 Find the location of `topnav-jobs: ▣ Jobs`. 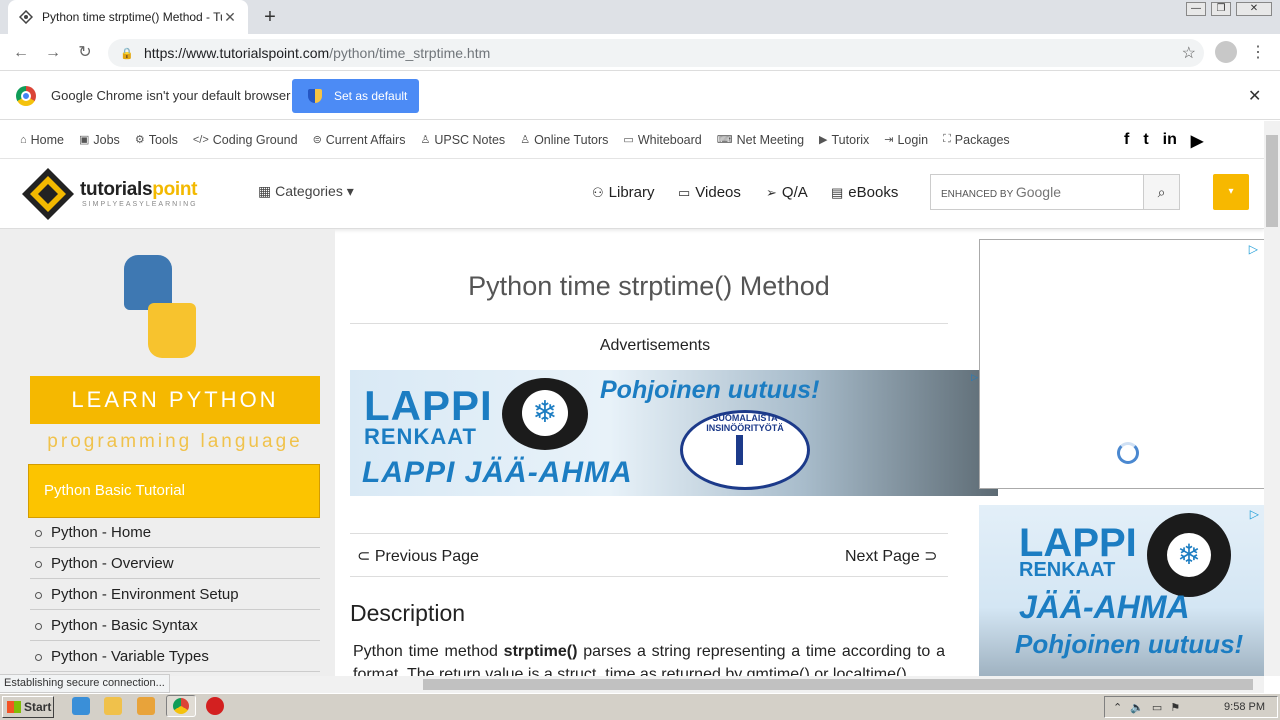

topnav-jobs: ▣ Jobs is located at coordinates (99, 140).